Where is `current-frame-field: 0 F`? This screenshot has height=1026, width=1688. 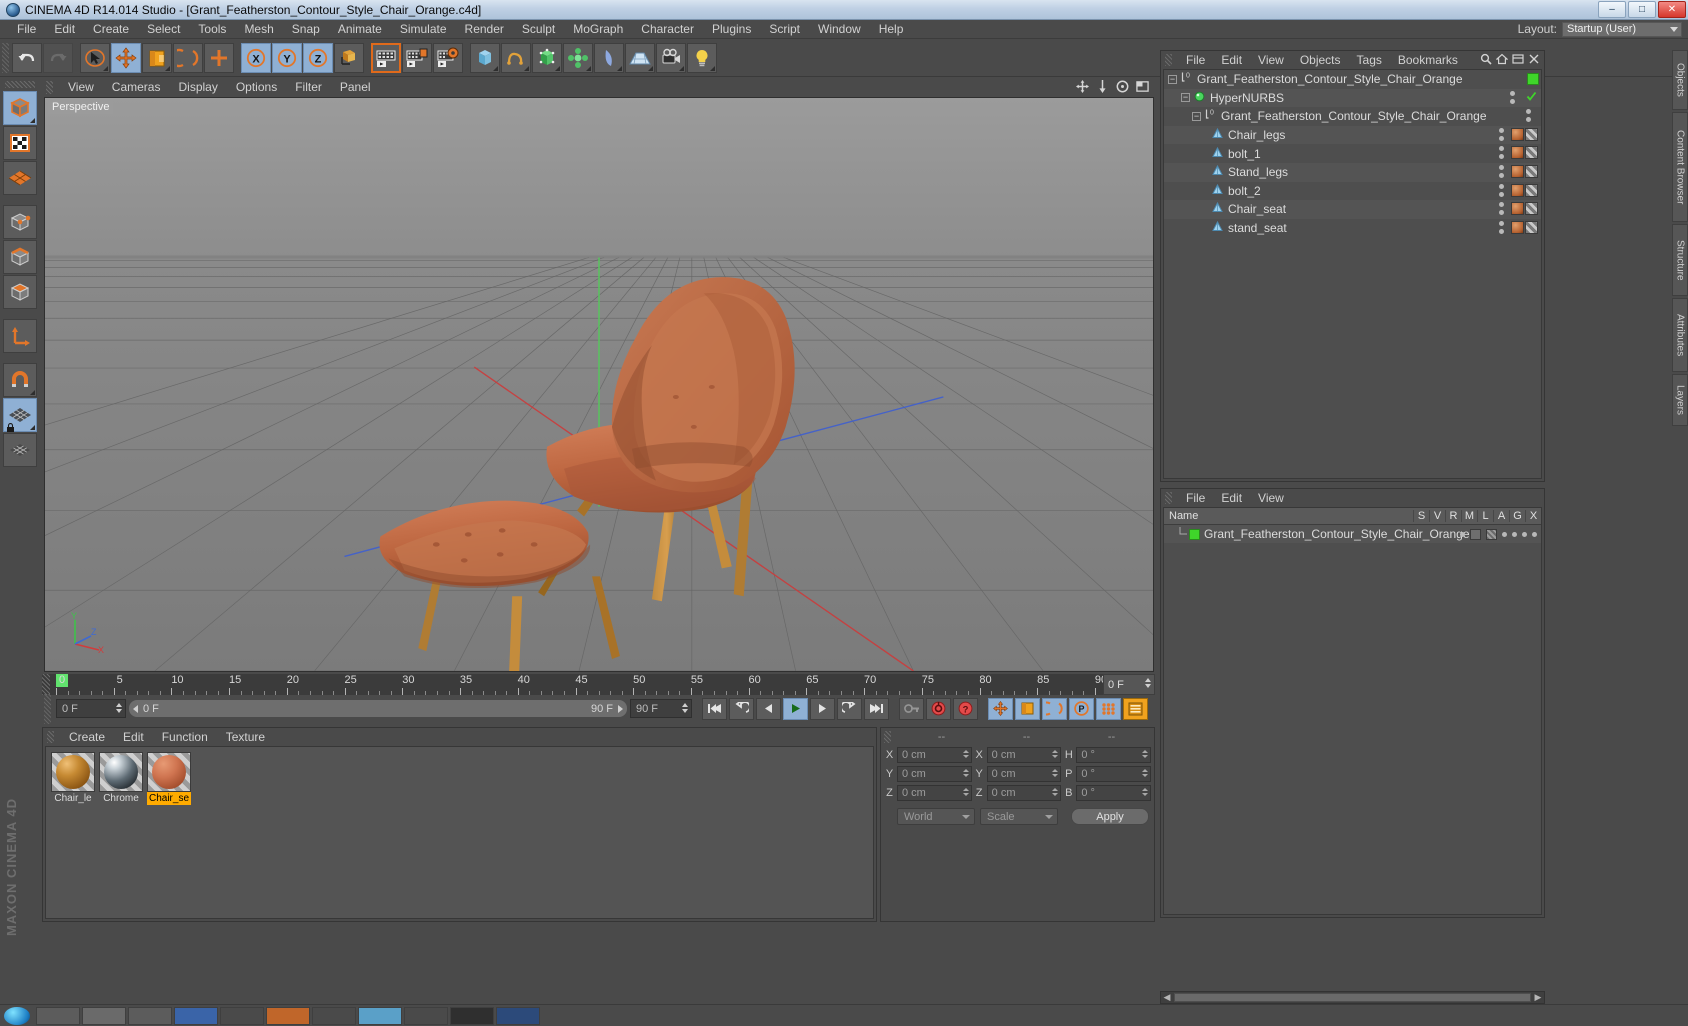
current-frame-field: 0 F is located at coordinates (91, 708).